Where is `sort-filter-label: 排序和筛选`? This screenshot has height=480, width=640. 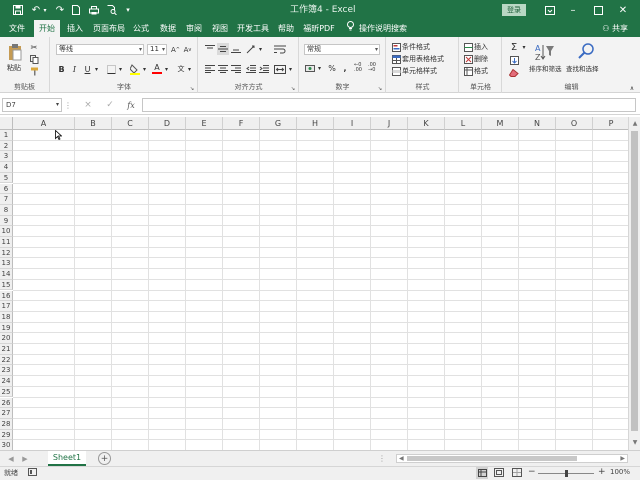 sort-filter-label: 排序和筛选 is located at coordinates (545, 68).